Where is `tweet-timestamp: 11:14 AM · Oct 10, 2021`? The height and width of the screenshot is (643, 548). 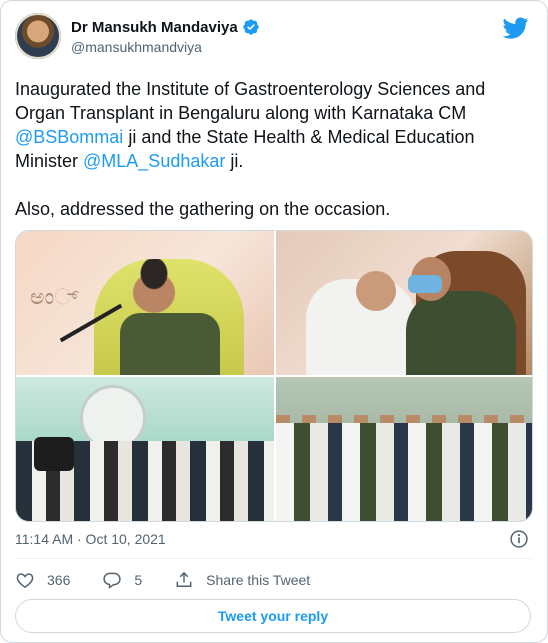
tweet-timestamp: 11:14 AM · Oct 10, 2021 is located at coordinates (90, 539).